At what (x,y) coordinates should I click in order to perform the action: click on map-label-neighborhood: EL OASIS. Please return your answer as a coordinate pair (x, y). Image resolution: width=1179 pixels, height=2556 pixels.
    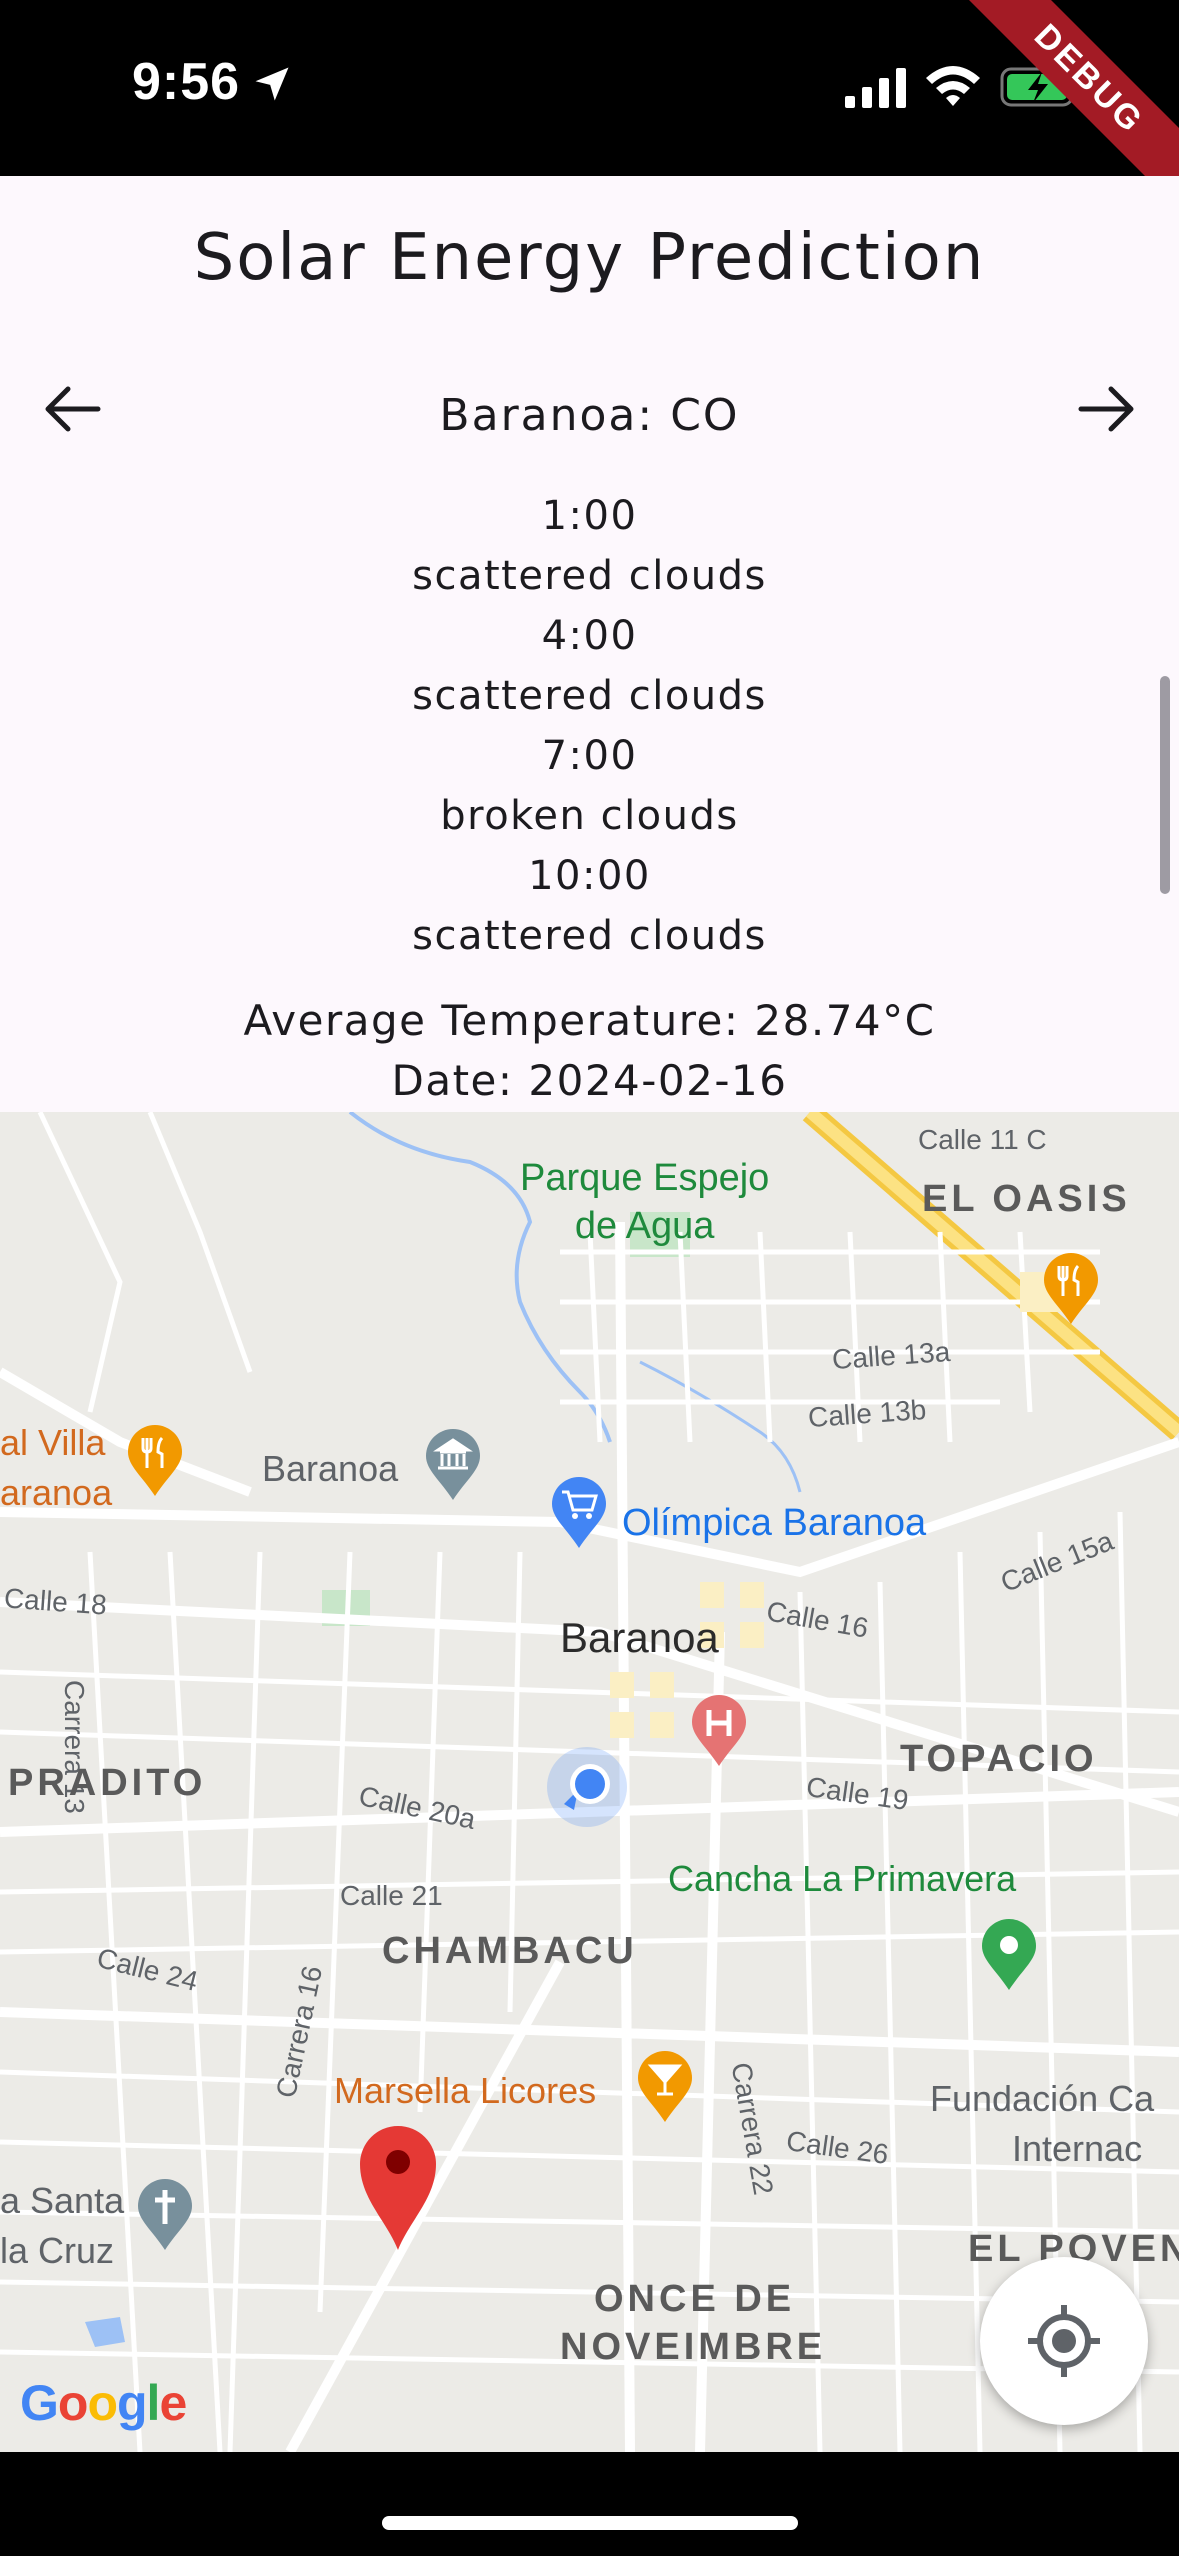
    Looking at the image, I should click on (1026, 1199).